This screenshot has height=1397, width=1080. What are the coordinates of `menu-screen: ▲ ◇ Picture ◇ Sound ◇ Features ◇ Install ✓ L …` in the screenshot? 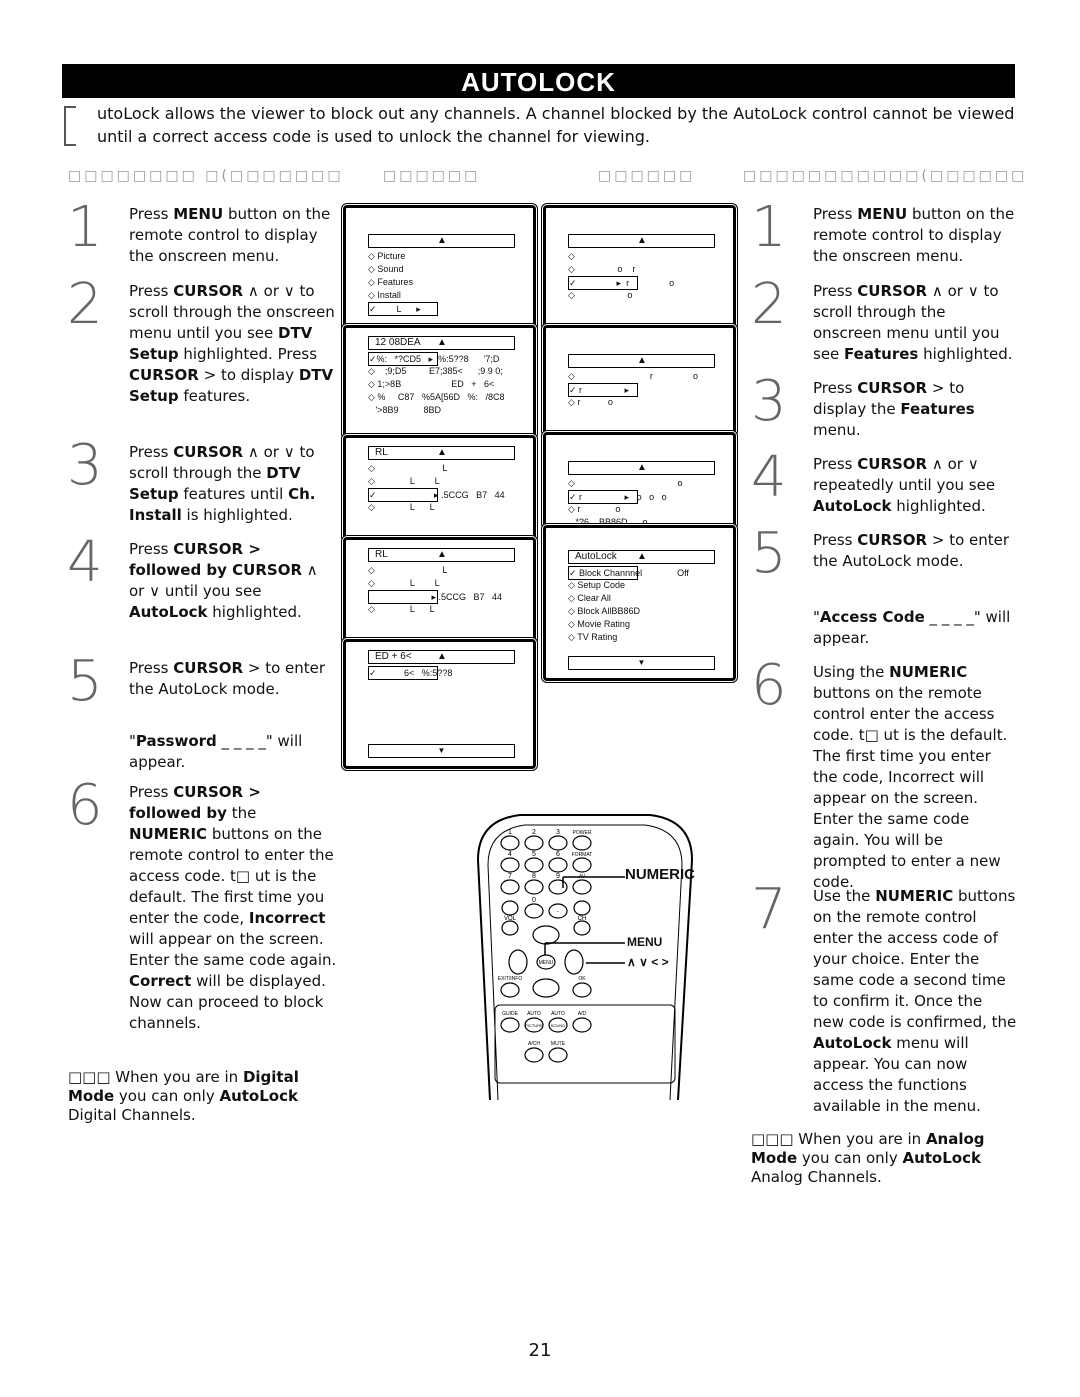 It's located at (439, 268).